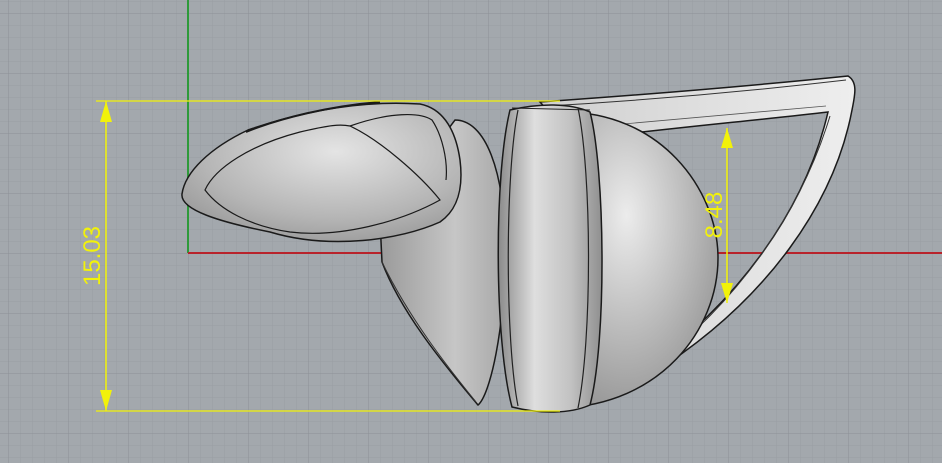 This screenshot has width=942, height=463. Describe the element at coordinates (714, 215) in the screenshot. I see `dimension-value-inner: 8.48` at that location.